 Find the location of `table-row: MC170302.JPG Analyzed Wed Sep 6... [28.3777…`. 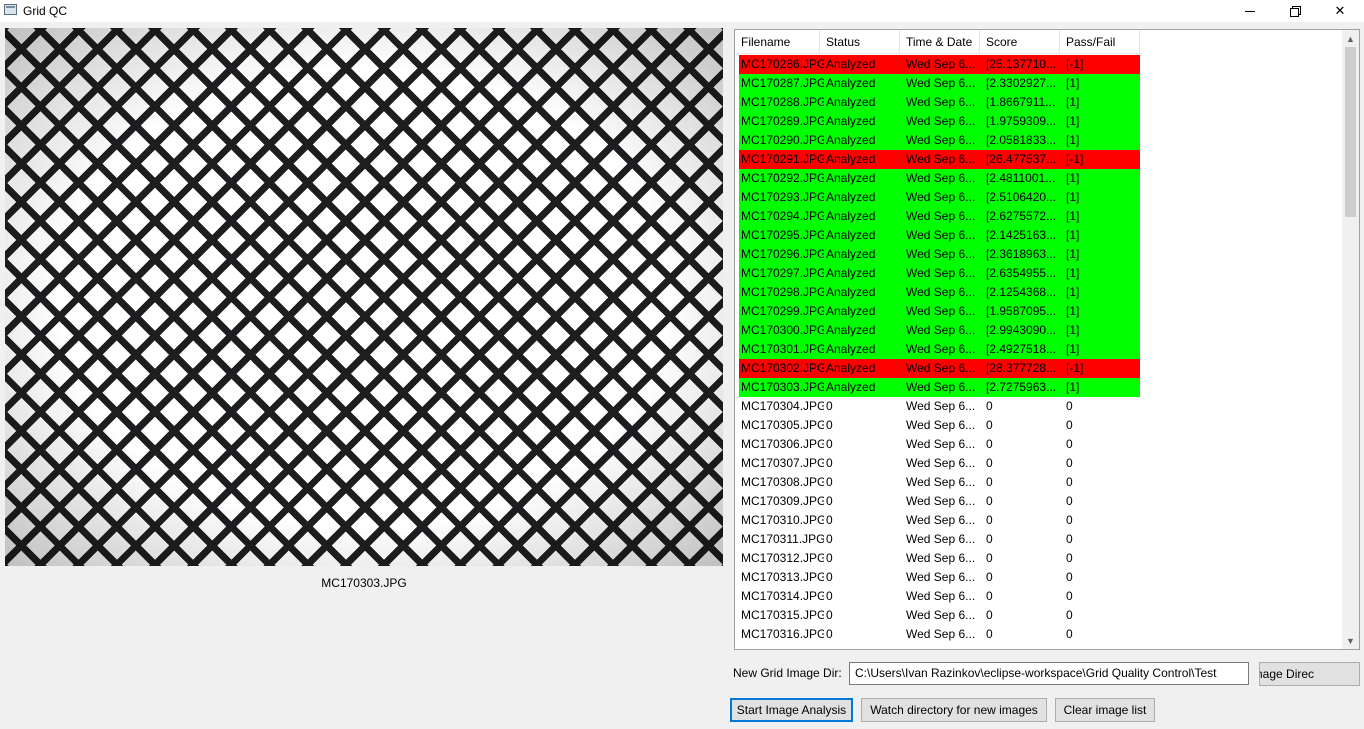

table-row: MC170302.JPG Analyzed Wed Sep 6... [28.3777… is located at coordinates (939, 368).